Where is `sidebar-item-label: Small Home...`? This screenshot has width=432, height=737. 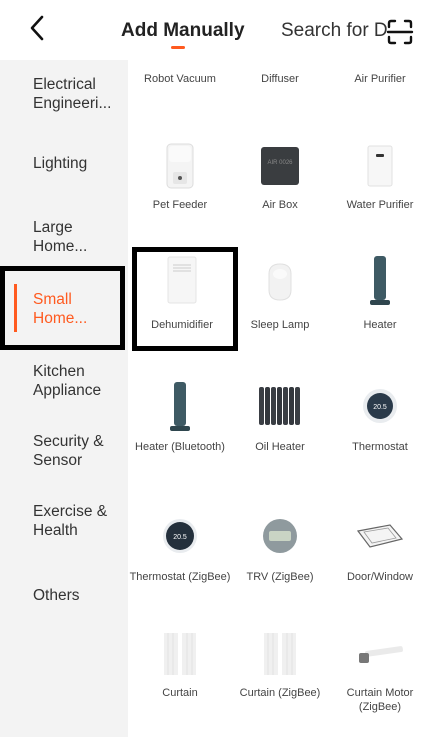 sidebar-item-label: Small Home... is located at coordinates (60, 309).